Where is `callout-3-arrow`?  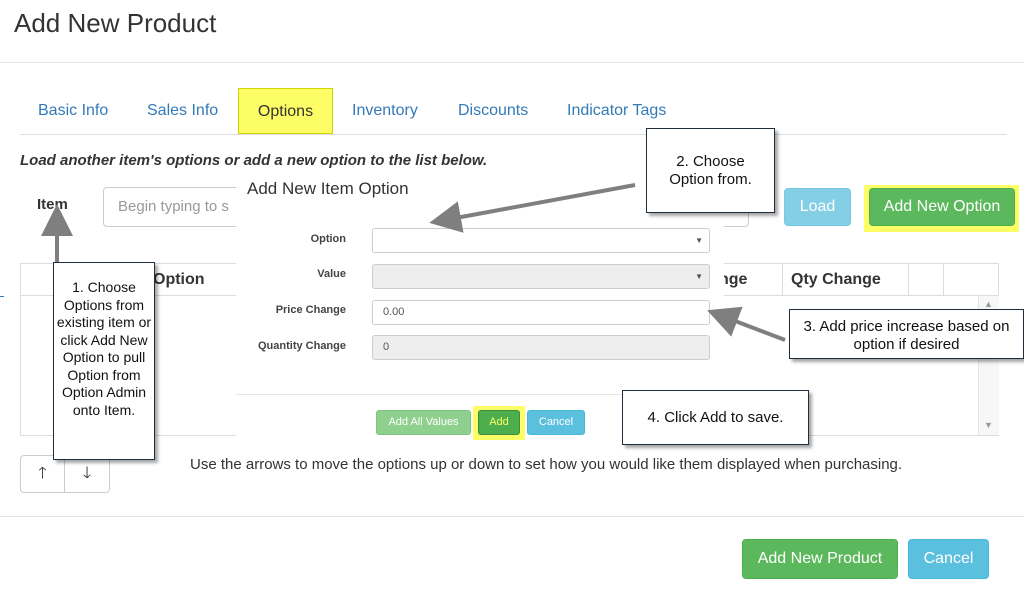
callout-3-arrow is located at coordinates (746, 324).